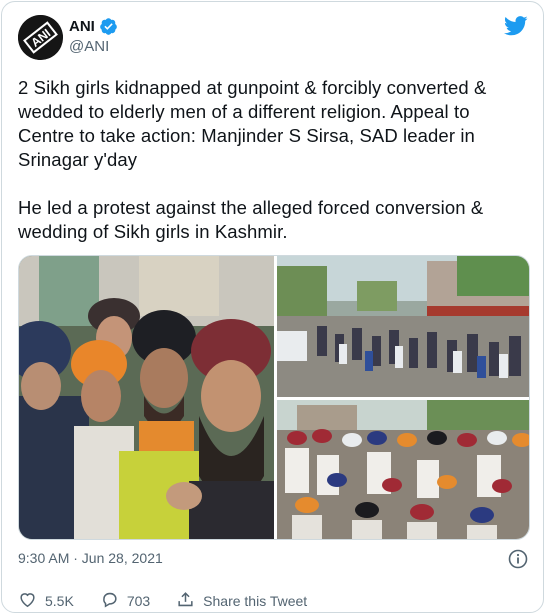 Image resolution: width=547 pixels, height=615 pixels. I want to click on info-icon, so click(518, 561).